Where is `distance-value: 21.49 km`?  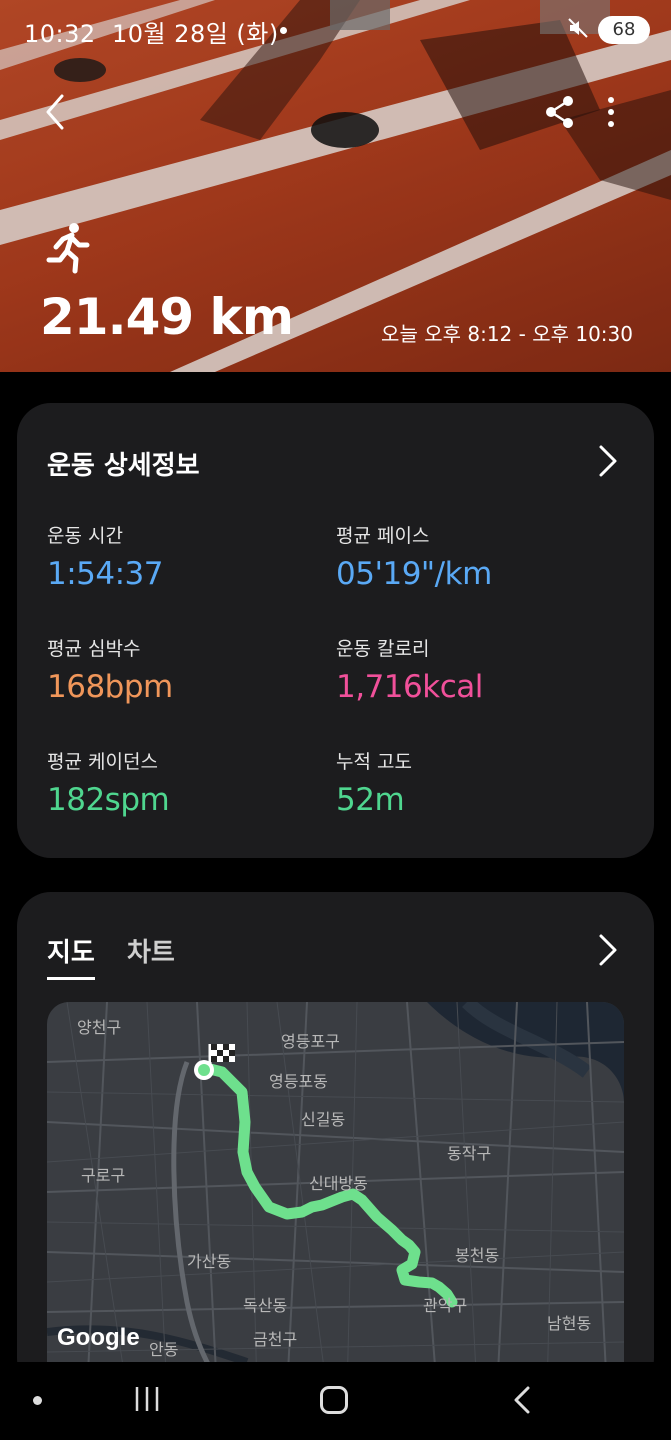 distance-value: 21.49 km is located at coordinates (167, 317).